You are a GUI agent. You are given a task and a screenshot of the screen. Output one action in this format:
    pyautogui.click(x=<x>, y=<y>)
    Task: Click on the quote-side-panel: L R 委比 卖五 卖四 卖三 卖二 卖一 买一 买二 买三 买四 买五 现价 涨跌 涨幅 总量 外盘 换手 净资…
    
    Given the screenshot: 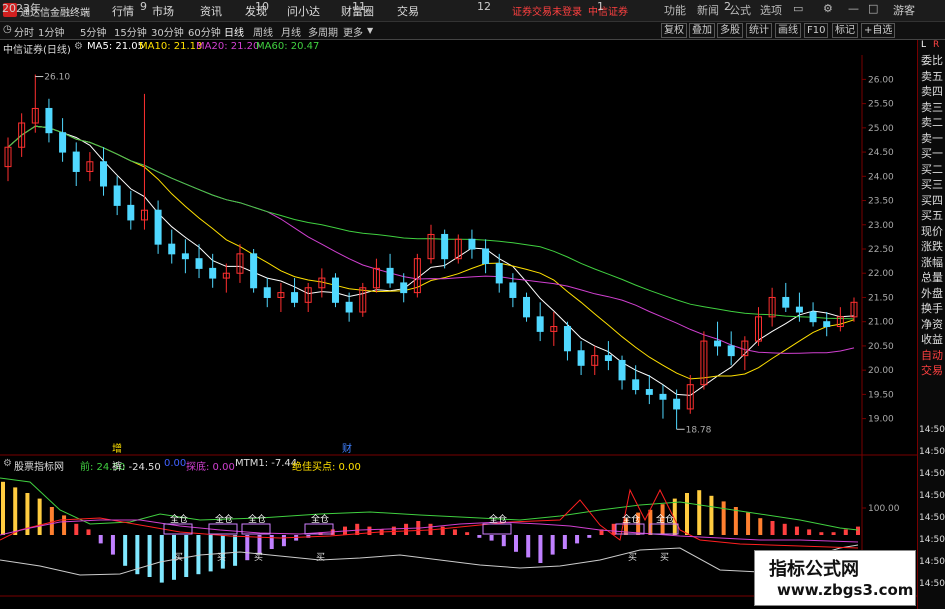 What is the action you would take?
    pyautogui.click(x=931, y=324)
    